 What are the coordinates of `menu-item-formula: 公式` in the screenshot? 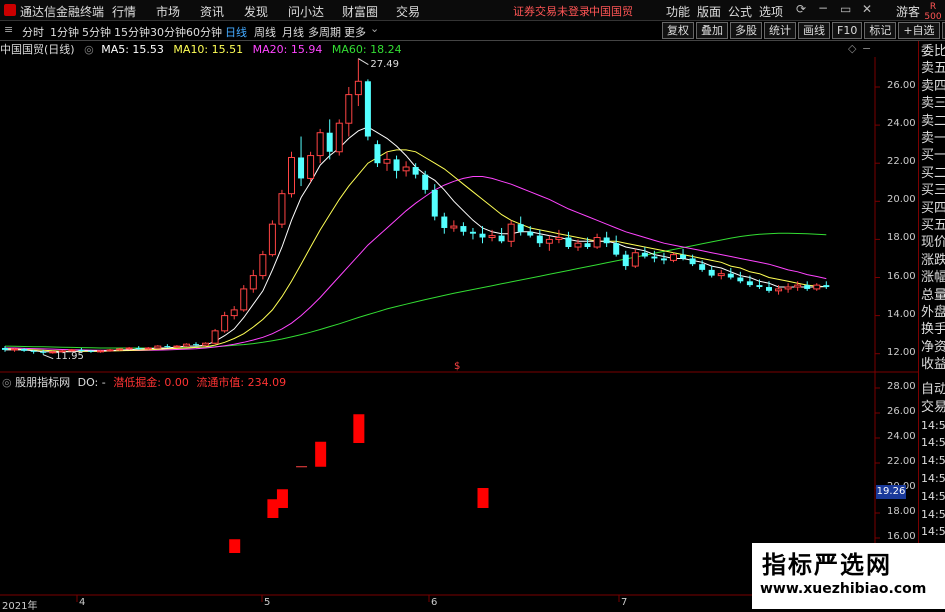 It's located at (740, 11).